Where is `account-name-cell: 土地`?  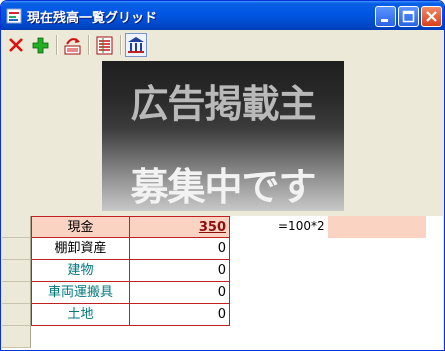
account-name-cell: 土地 is located at coordinates (80, 315).